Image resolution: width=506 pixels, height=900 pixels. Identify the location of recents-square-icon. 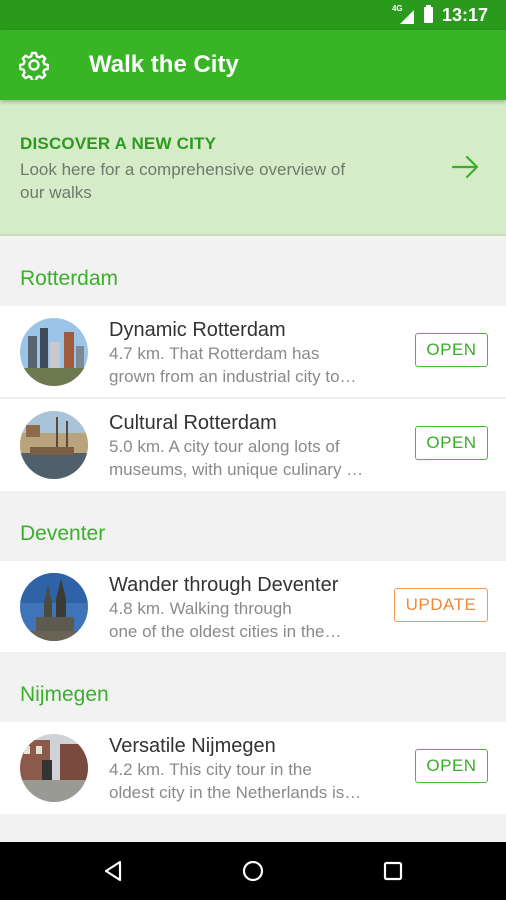
(393, 871).